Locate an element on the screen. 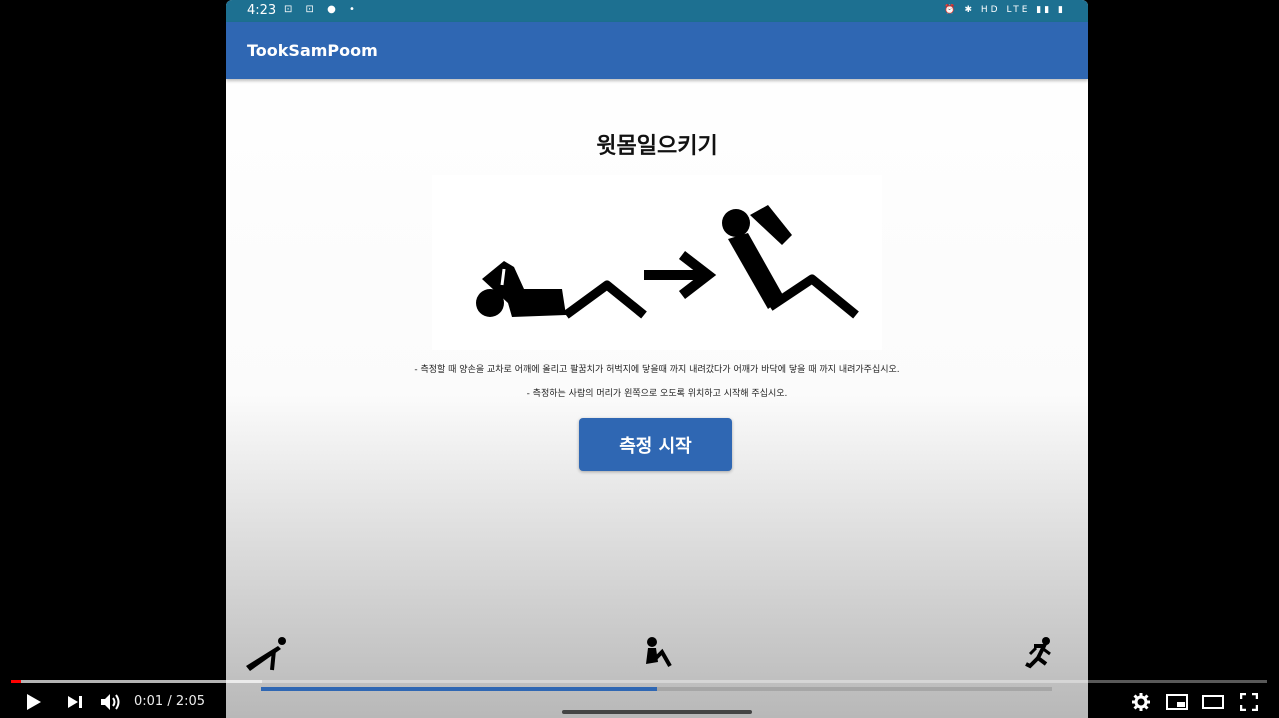 The image size is (1279, 718). app-bar: TookSamPoom is located at coordinates (657, 50).